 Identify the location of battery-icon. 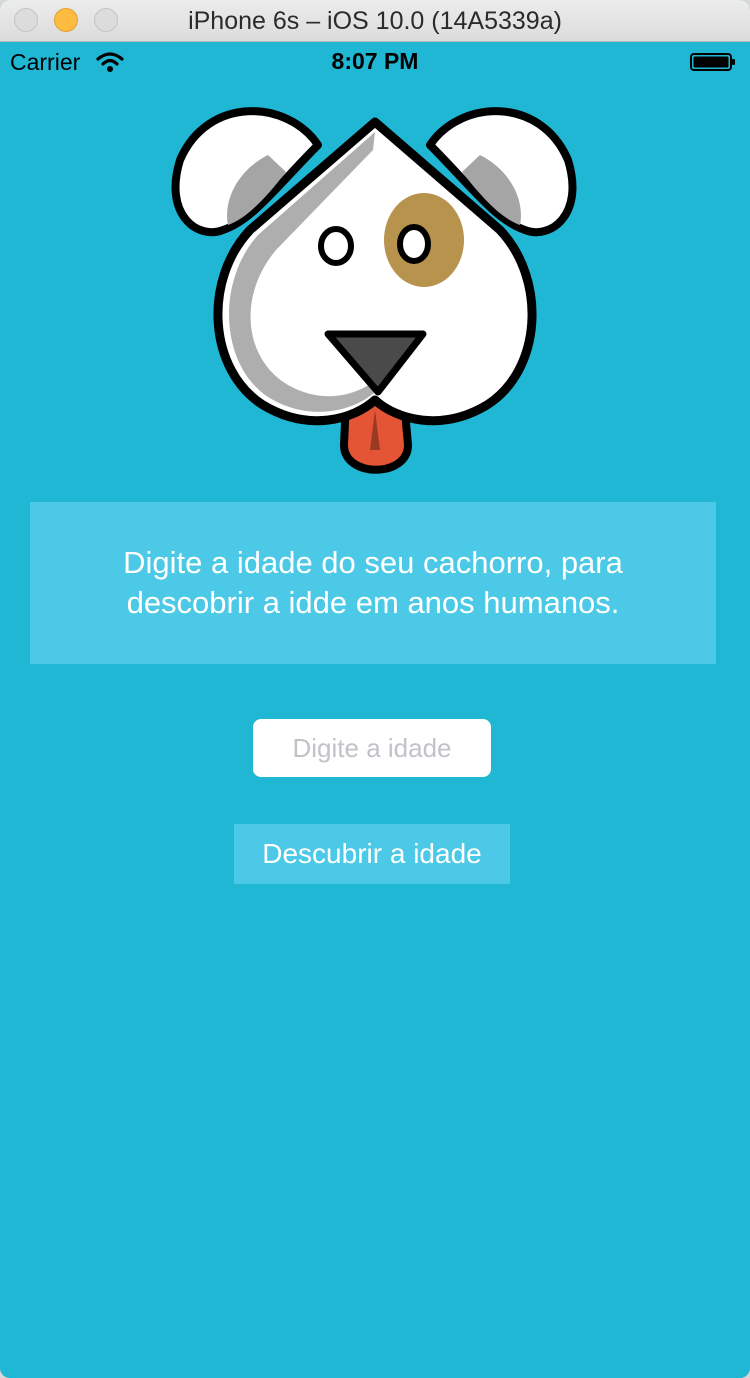
(712, 62).